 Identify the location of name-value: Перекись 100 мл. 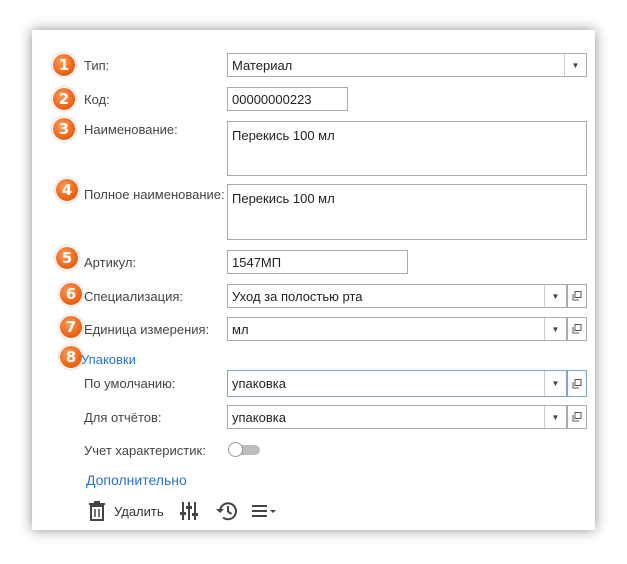
(283, 135).